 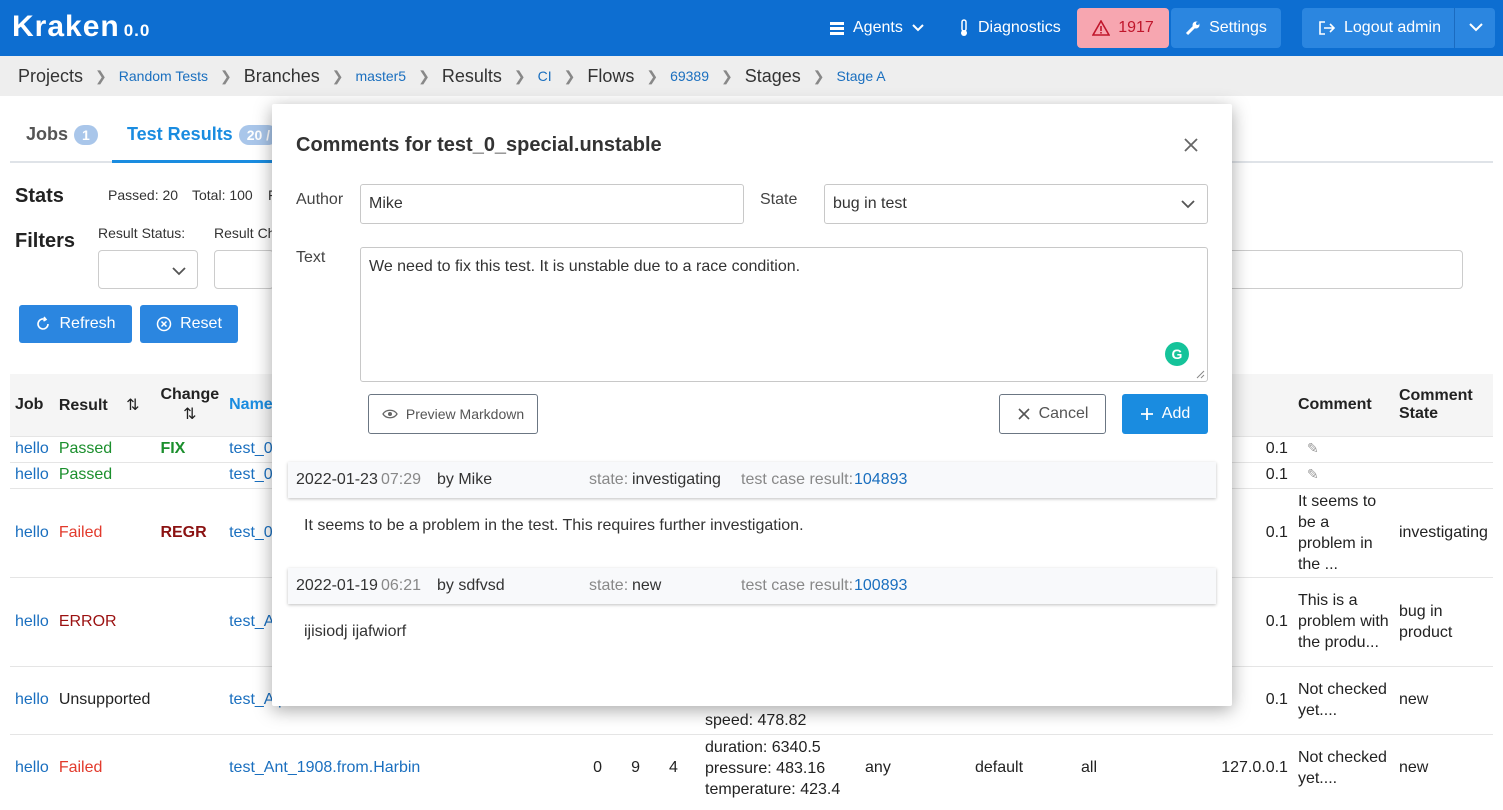 What do you see at coordinates (552, 204) in the screenshot?
I see `author-input` at bounding box center [552, 204].